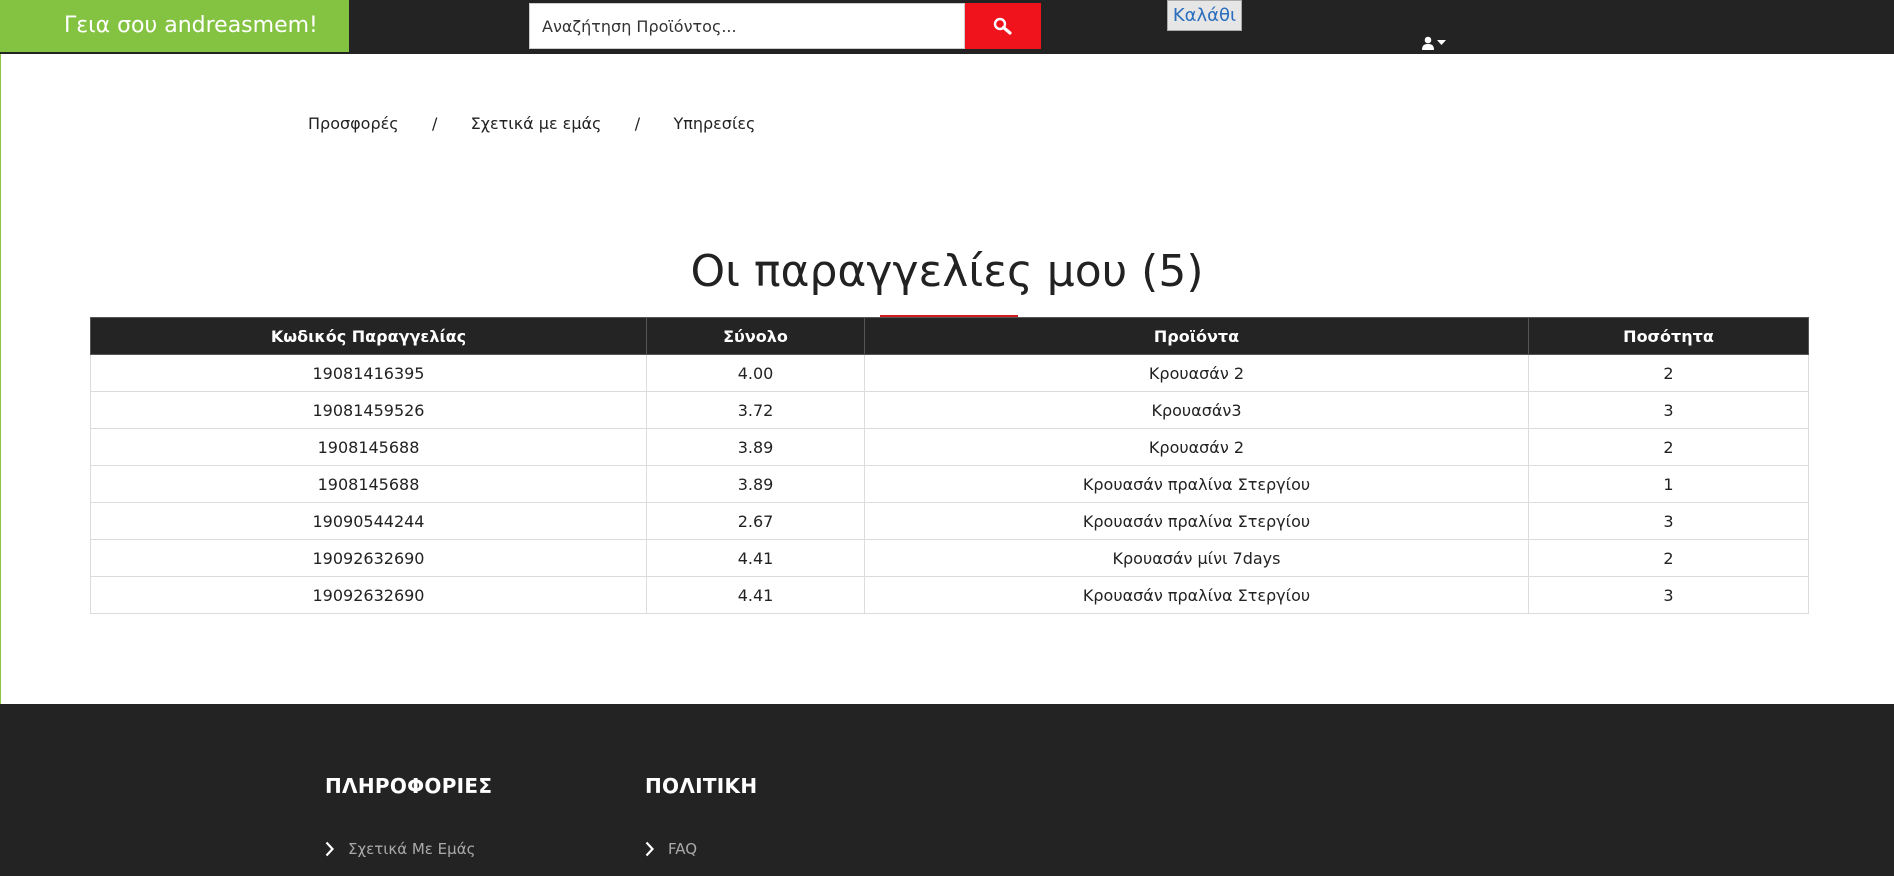  I want to click on table-row: 19081459526 3.72 Κρουασάν3 3, so click(949, 410).